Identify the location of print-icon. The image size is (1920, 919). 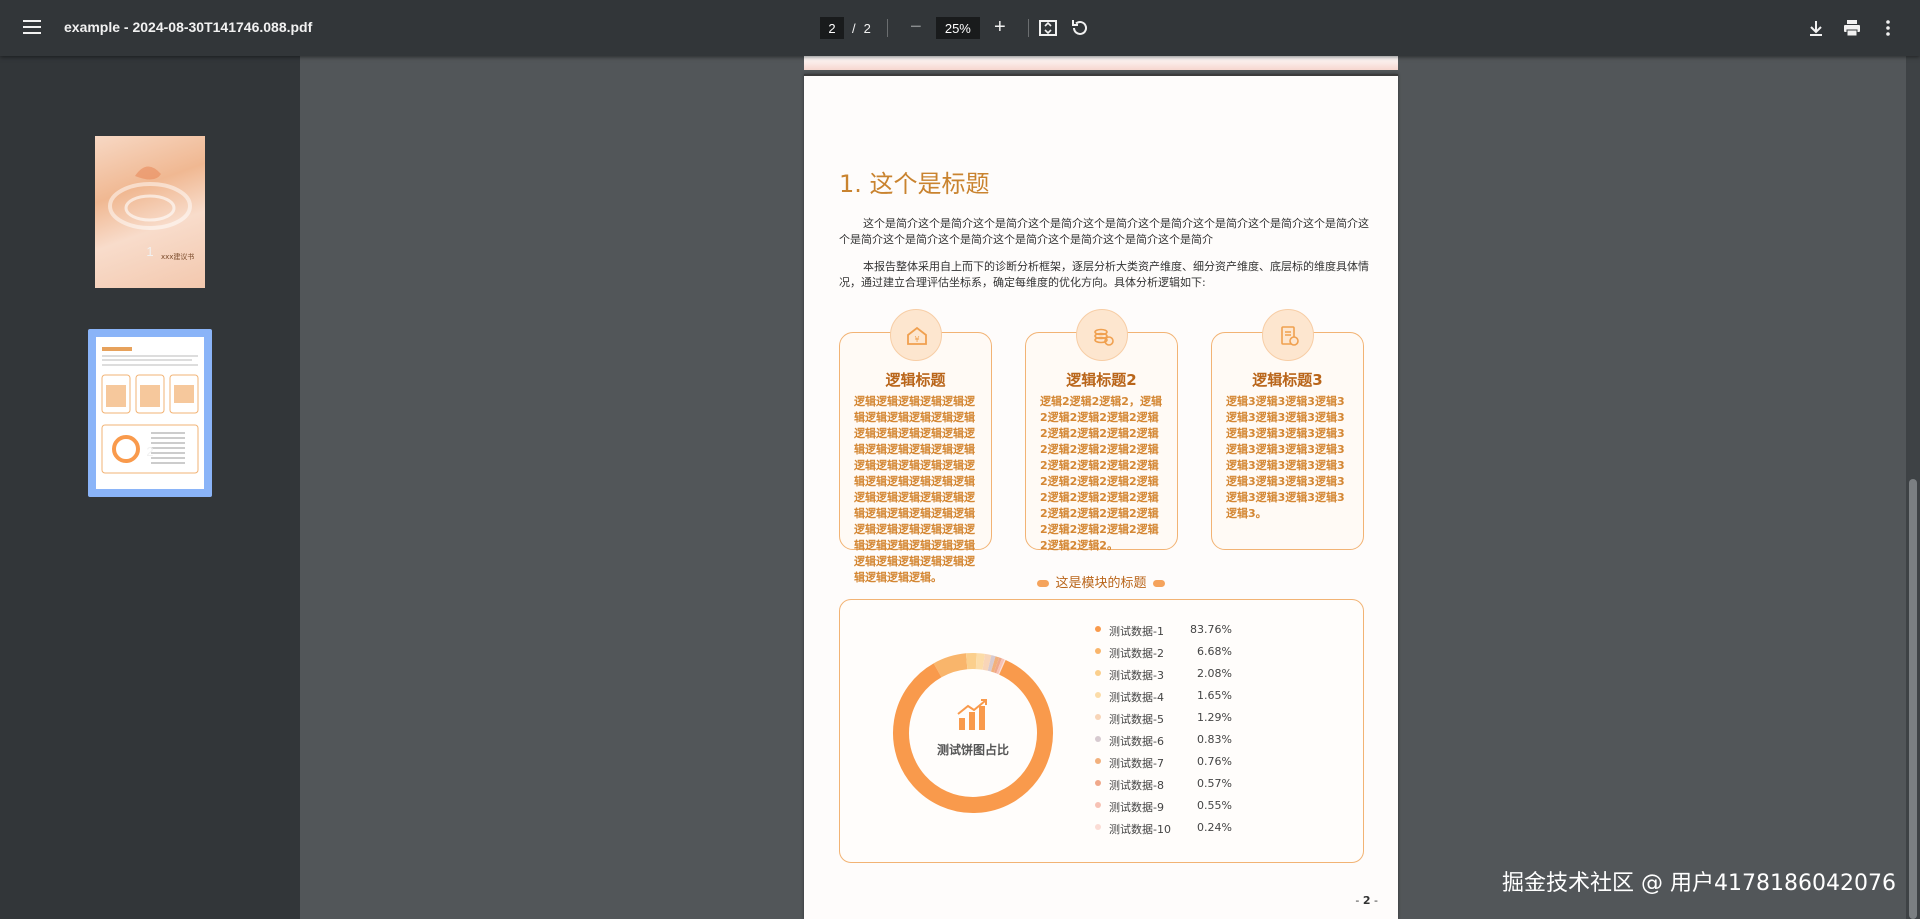
(1852, 28).